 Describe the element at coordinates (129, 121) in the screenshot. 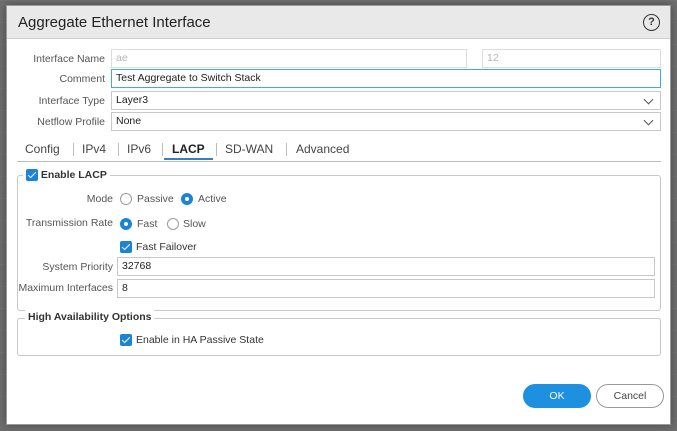

I see `netflow-profile-value: None` at that location.